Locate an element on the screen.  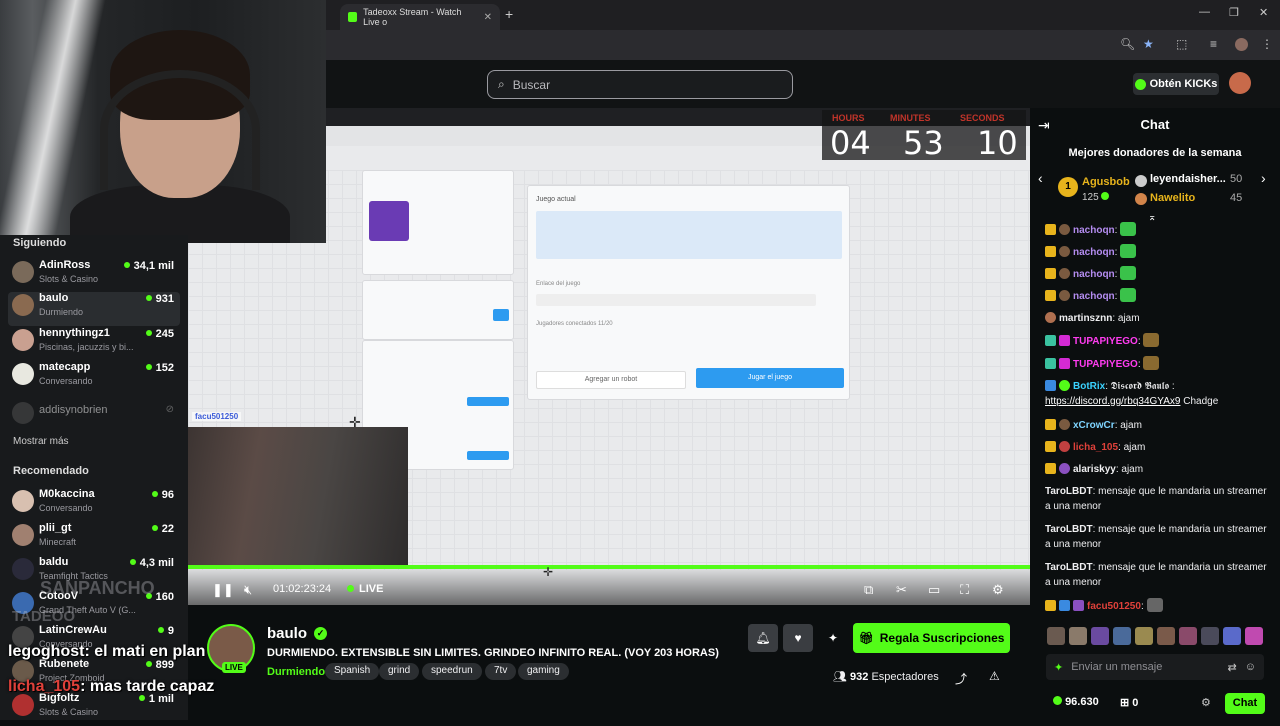
tag-7tv: 7tv is located at coordinates (501, 671).